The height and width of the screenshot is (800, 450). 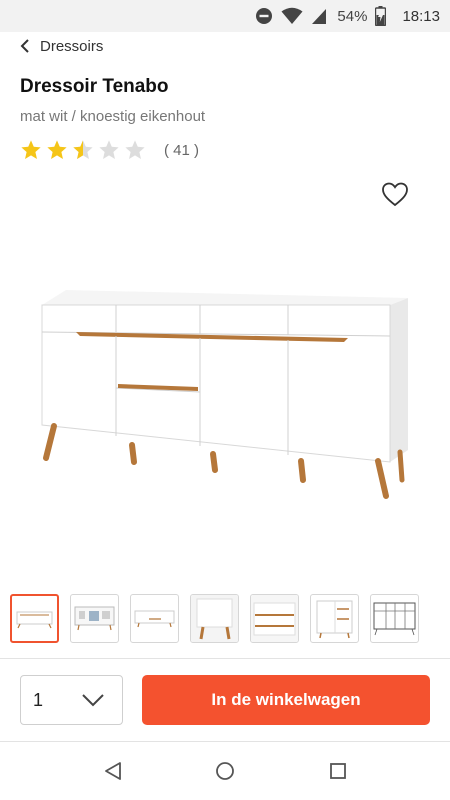 What do you see at coordinates (113, 771) in the screenshot?
I see `back-triangle-icon` at bounding box center [113, 771].